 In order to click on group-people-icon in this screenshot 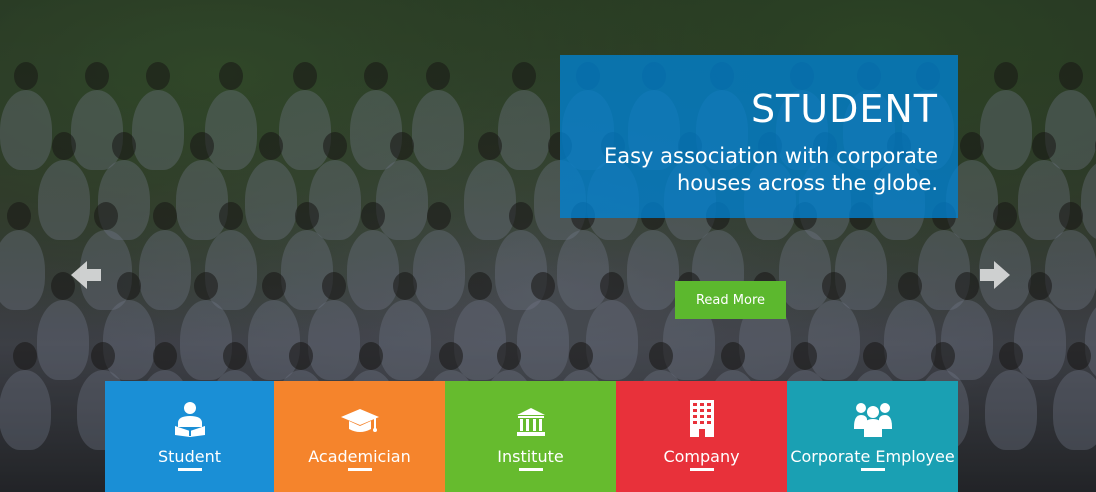, I will do `click(873, 419)`.